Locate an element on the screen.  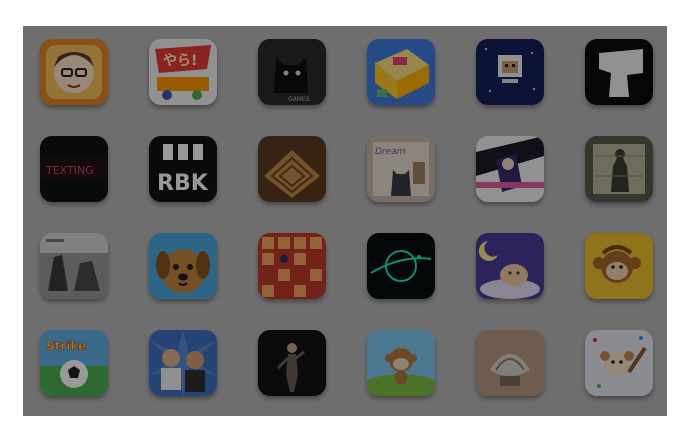
app-icon-toy-box is located at coordinates (401, 72).